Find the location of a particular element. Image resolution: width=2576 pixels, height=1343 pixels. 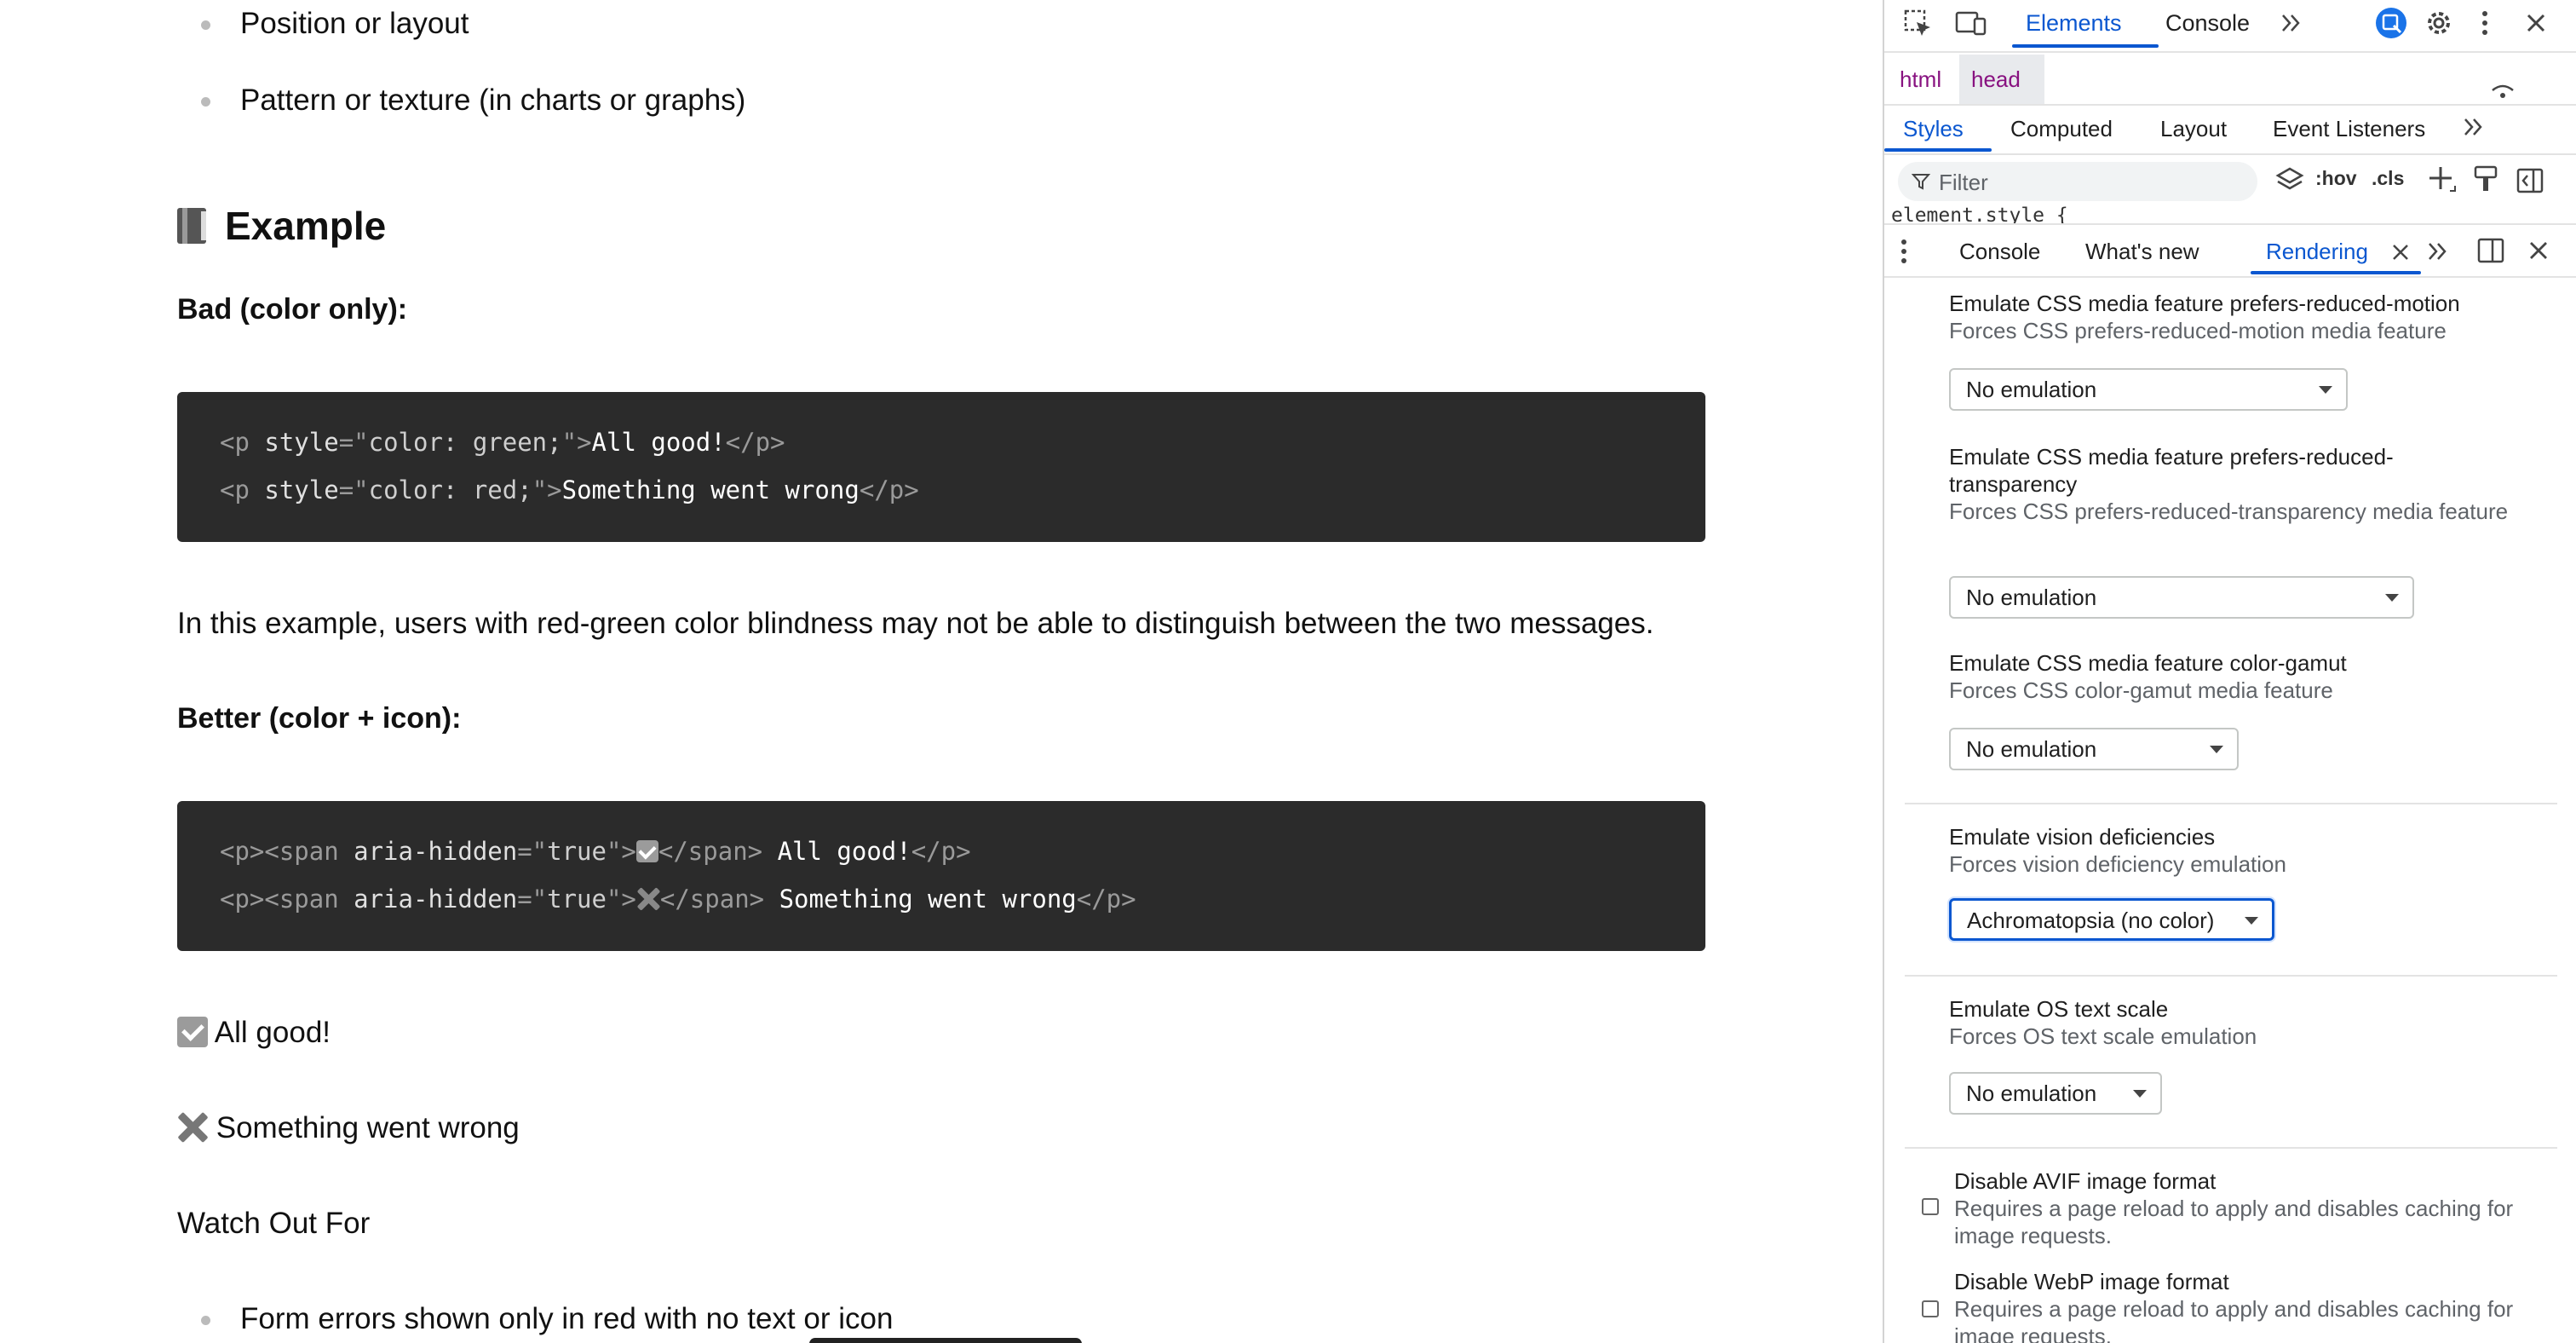

text-scale-desc: Forces OS text scale emulation is located at coordinates (2103, 1036).